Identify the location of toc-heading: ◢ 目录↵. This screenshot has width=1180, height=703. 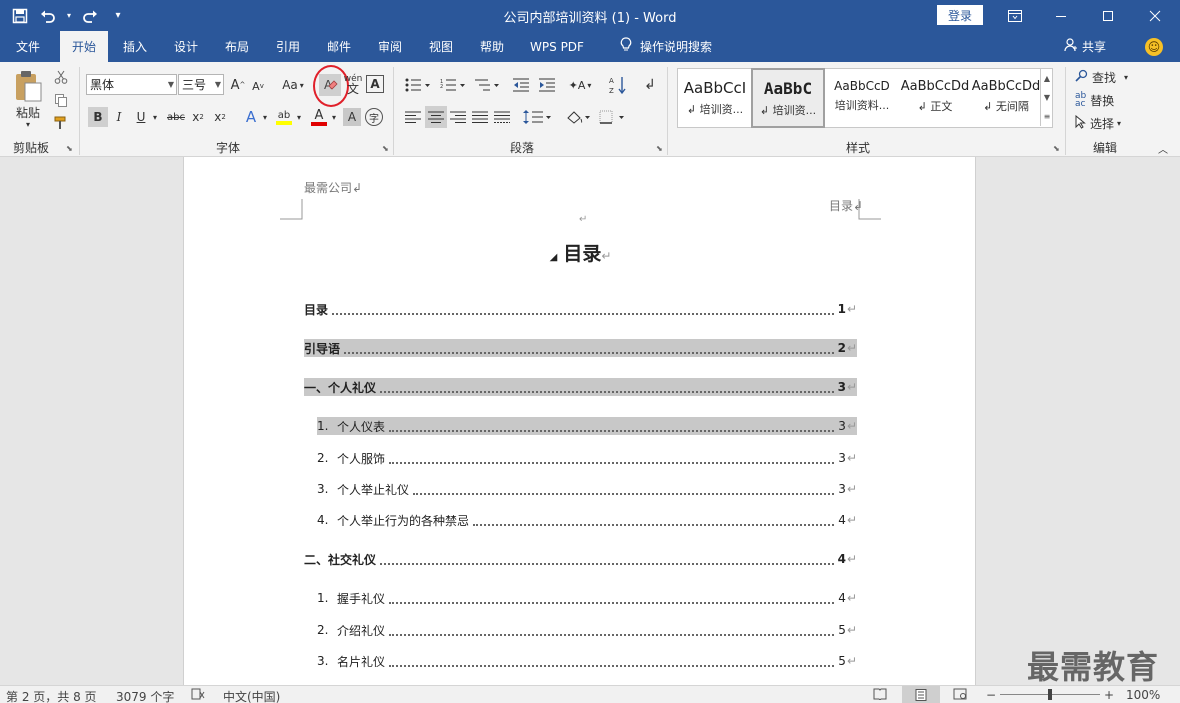
(580, 252).